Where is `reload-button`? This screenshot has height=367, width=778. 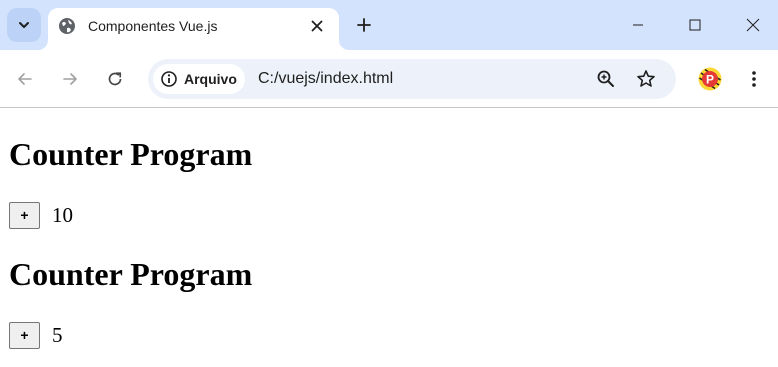
reload-button is located at coordinates (115, 79).